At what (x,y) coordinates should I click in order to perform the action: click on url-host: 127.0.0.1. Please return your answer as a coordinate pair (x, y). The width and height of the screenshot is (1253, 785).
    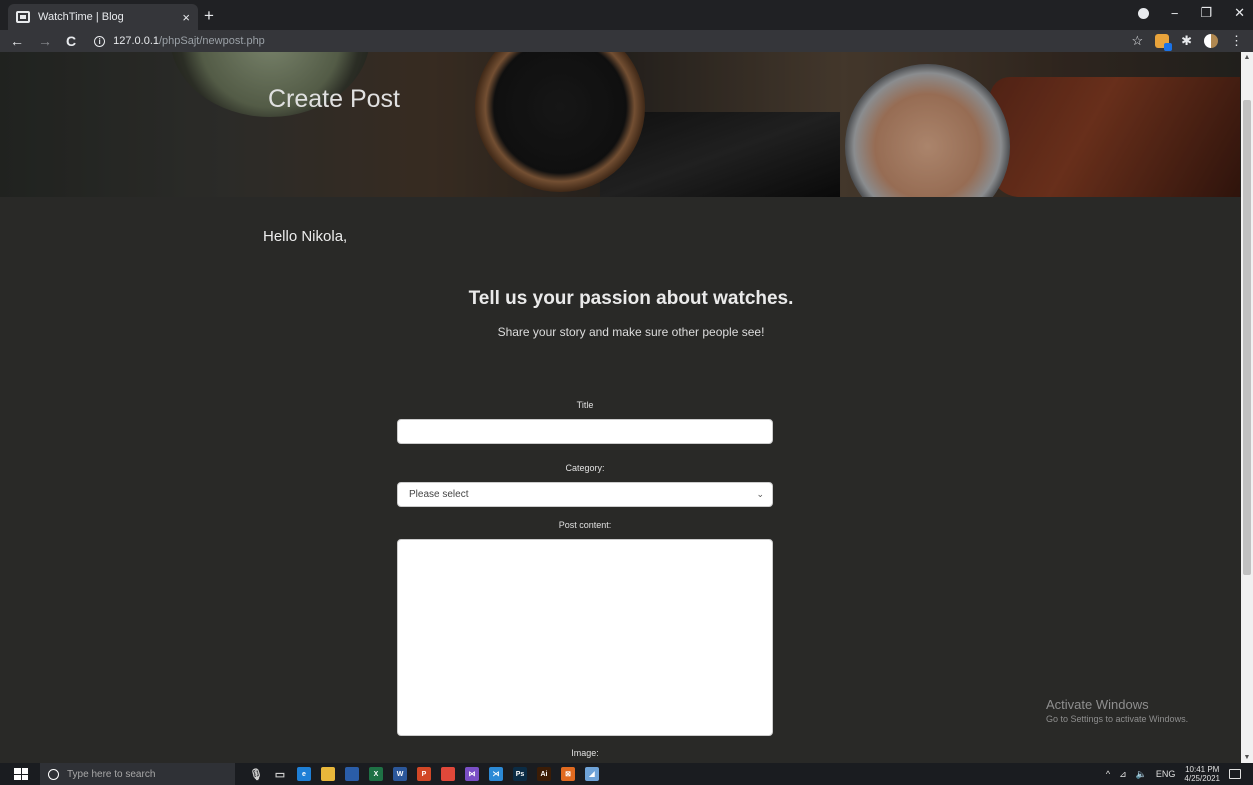
    Looking at the image, I should click on (136, 41).